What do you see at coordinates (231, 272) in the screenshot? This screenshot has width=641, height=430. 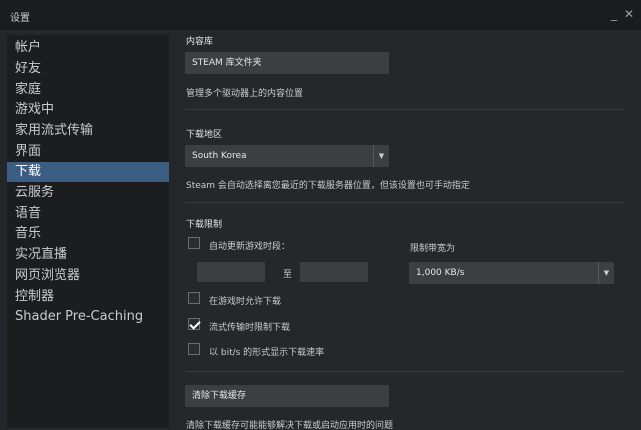 I see `auto-update-start-time-input` at bounding box center [231, 272].